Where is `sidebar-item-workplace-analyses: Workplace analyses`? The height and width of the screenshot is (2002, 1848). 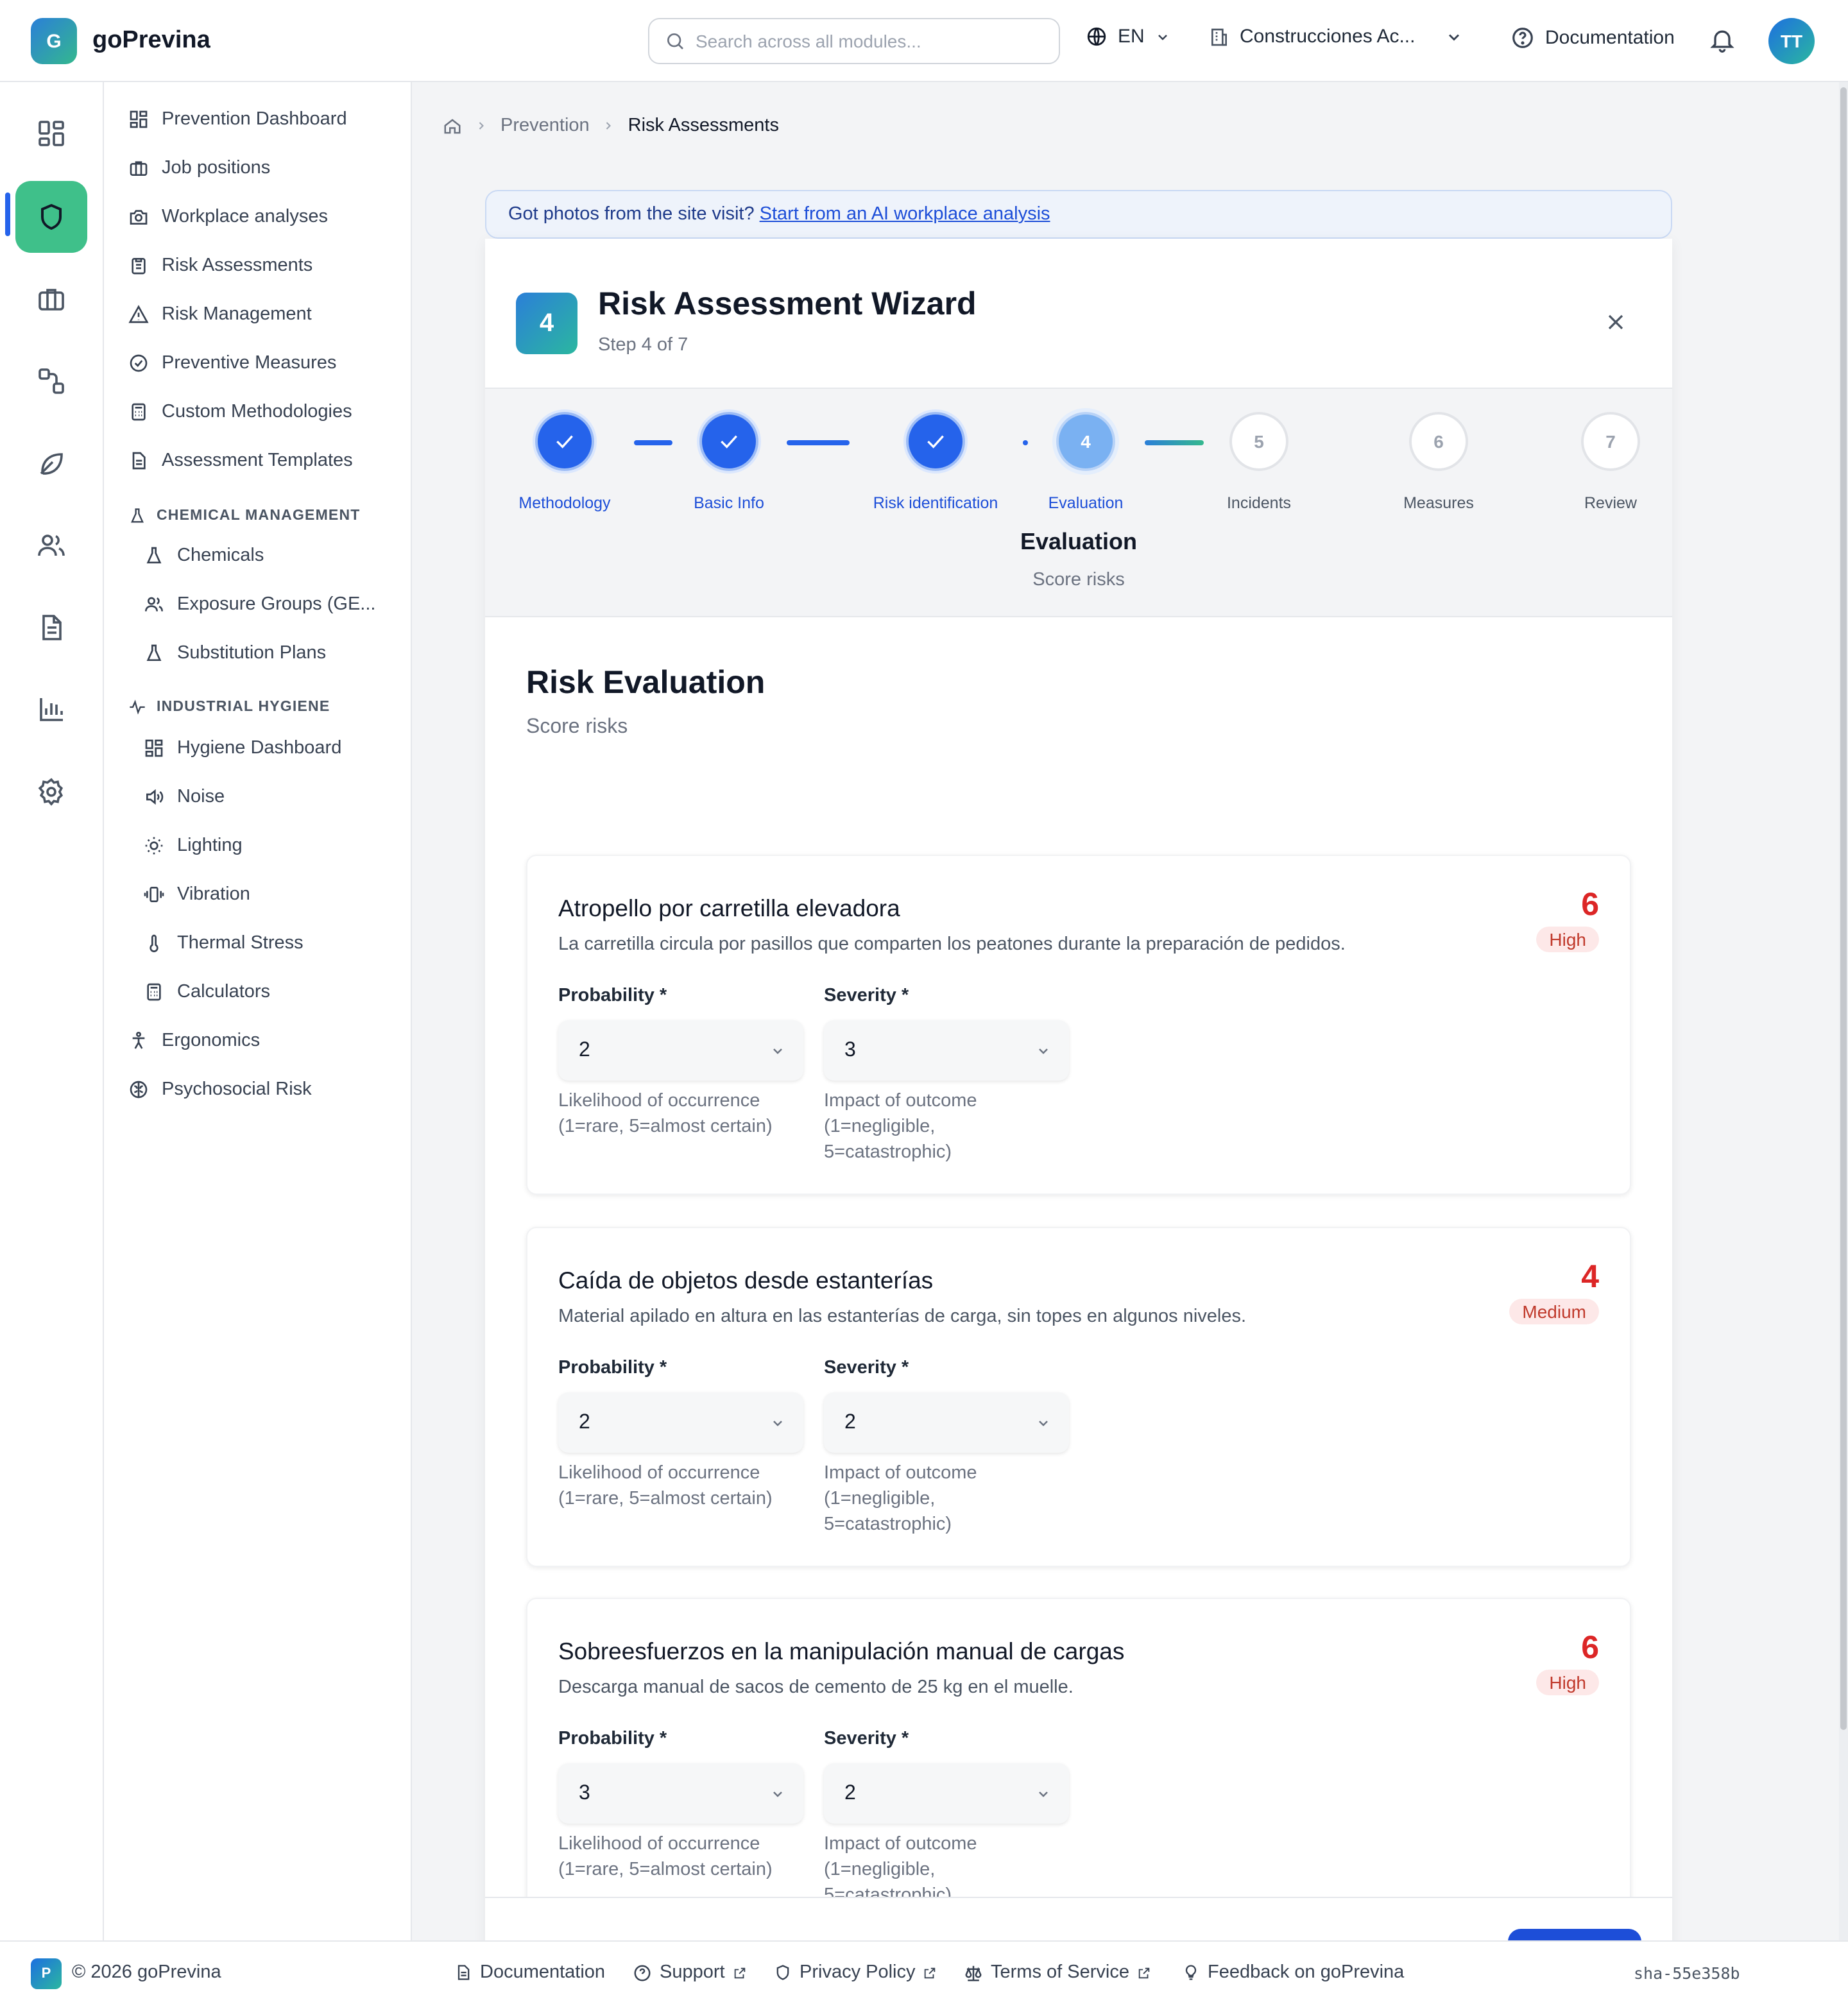 sidebar-item-workplace-analyses: Workplace analyses is located at coordinates (228, 217).